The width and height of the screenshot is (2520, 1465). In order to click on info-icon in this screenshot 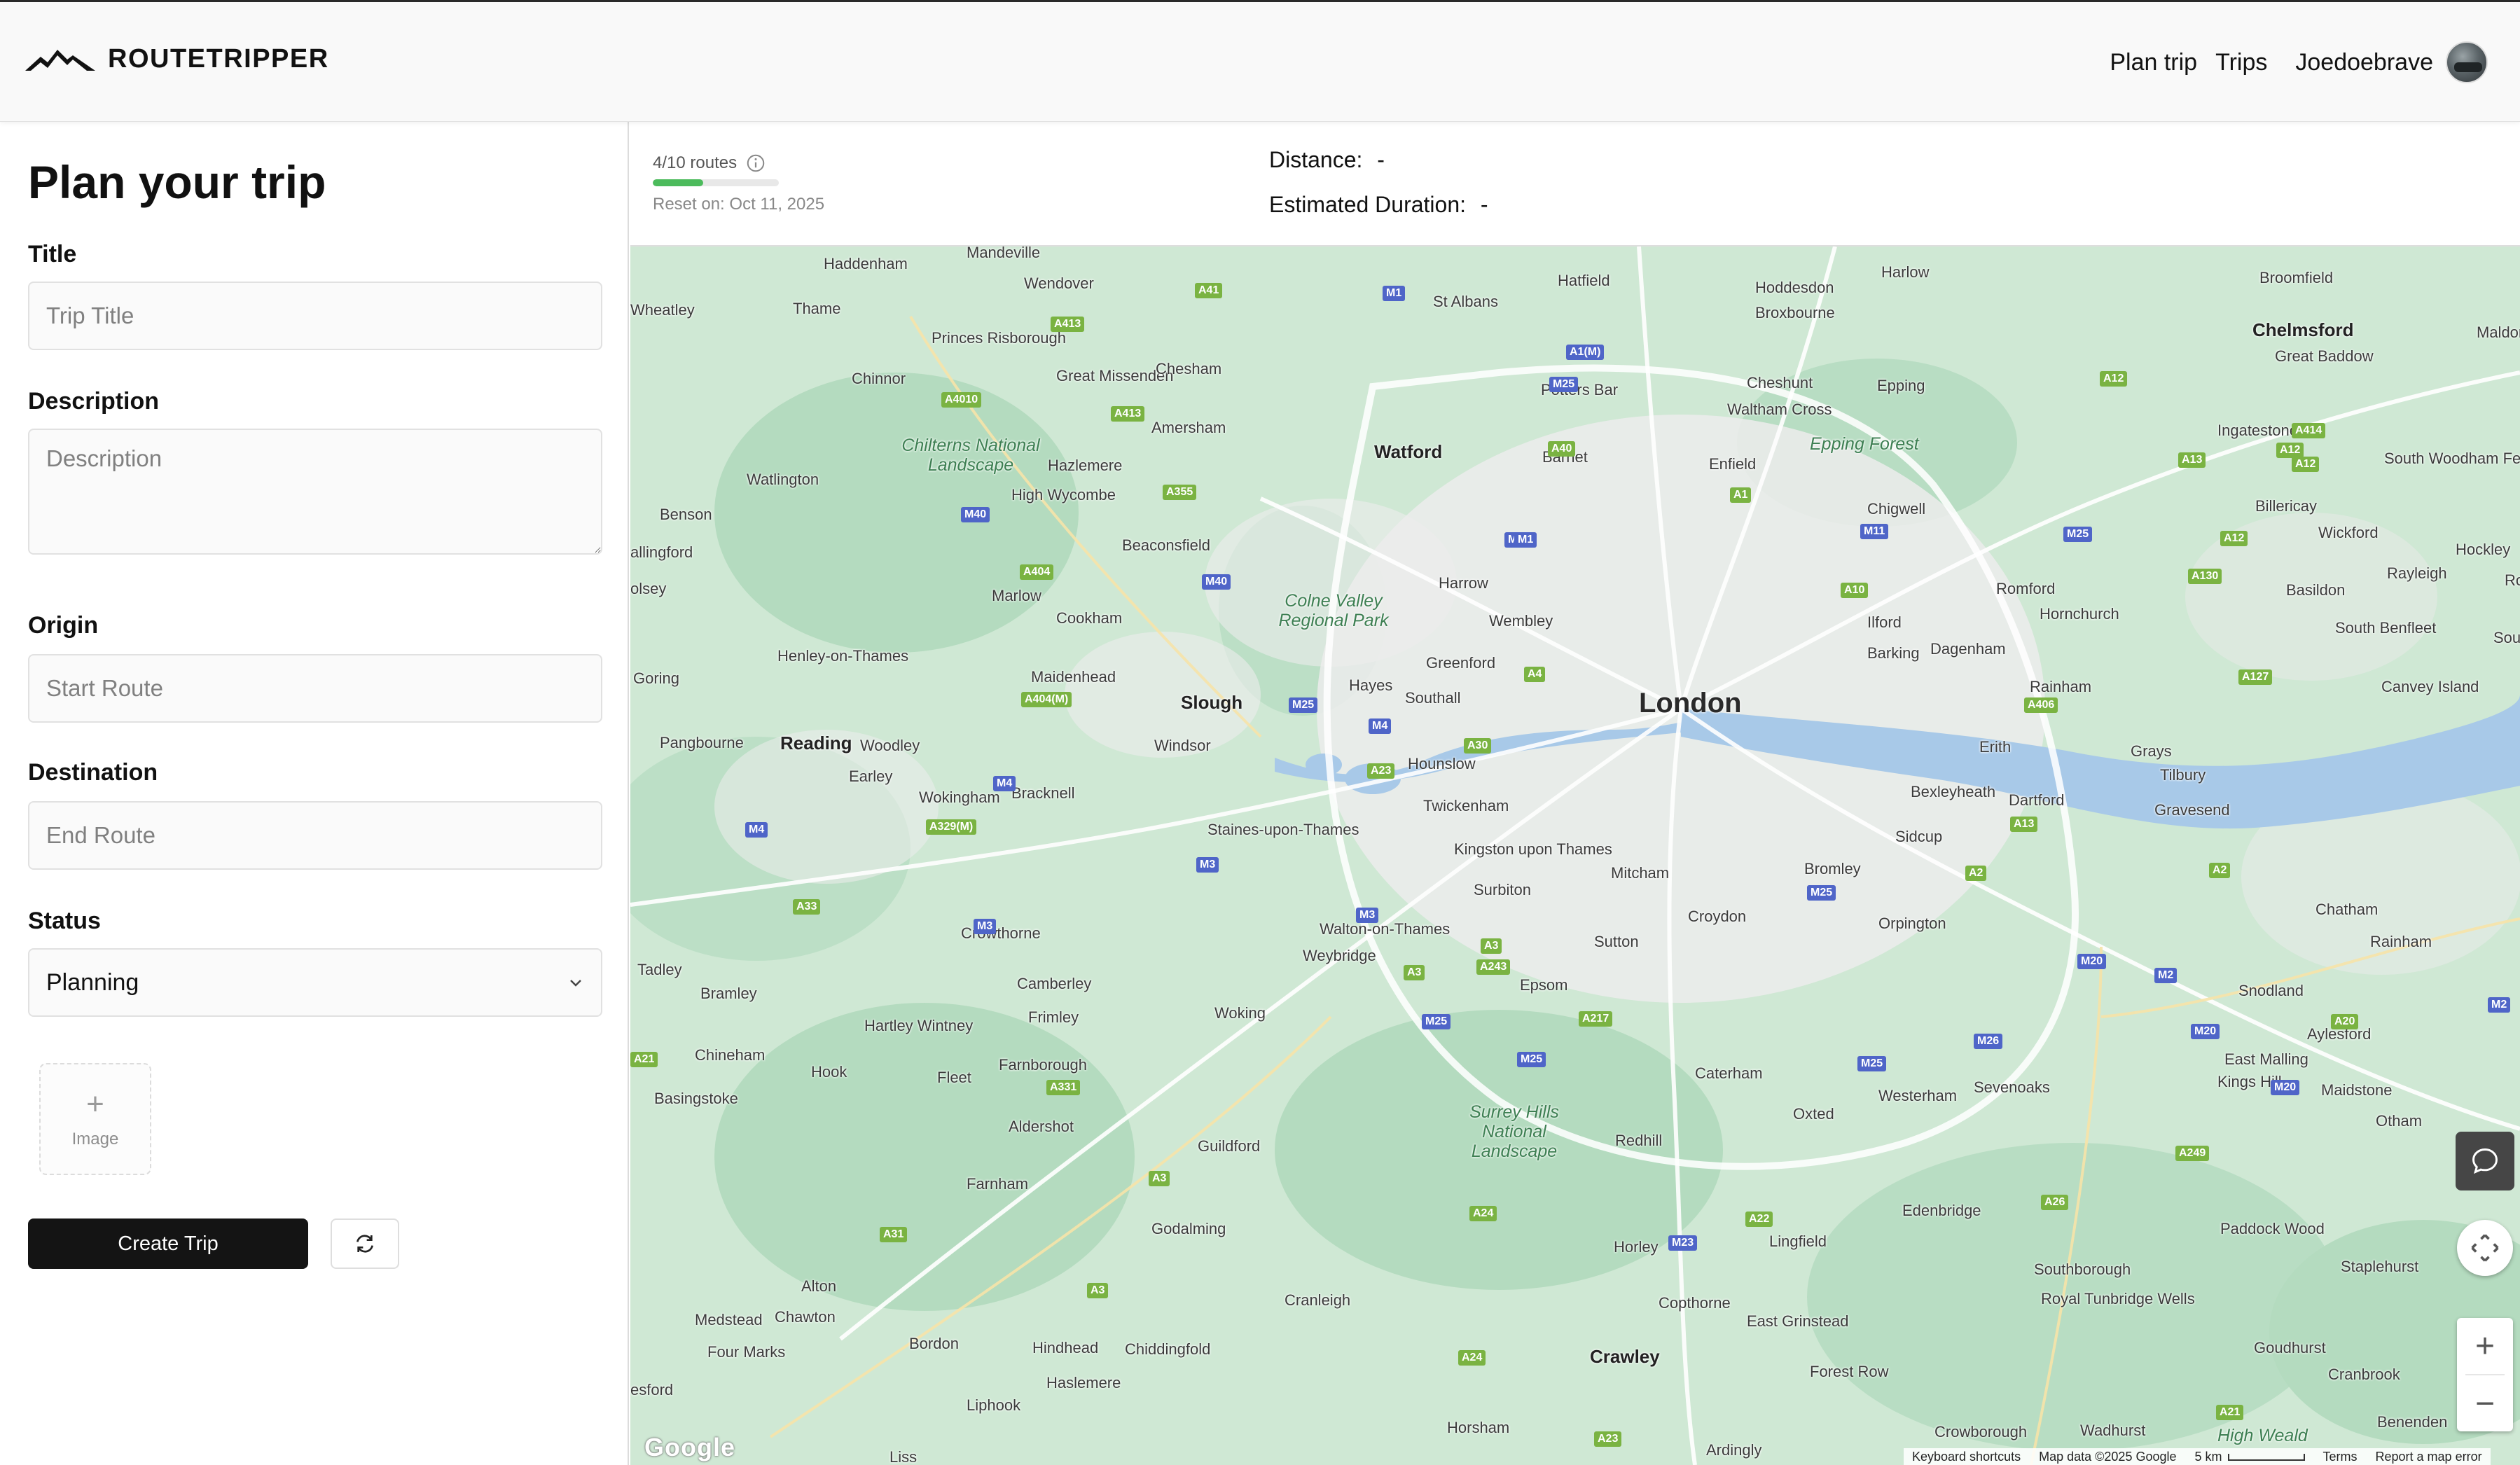, I will do `click(755, 163)`.